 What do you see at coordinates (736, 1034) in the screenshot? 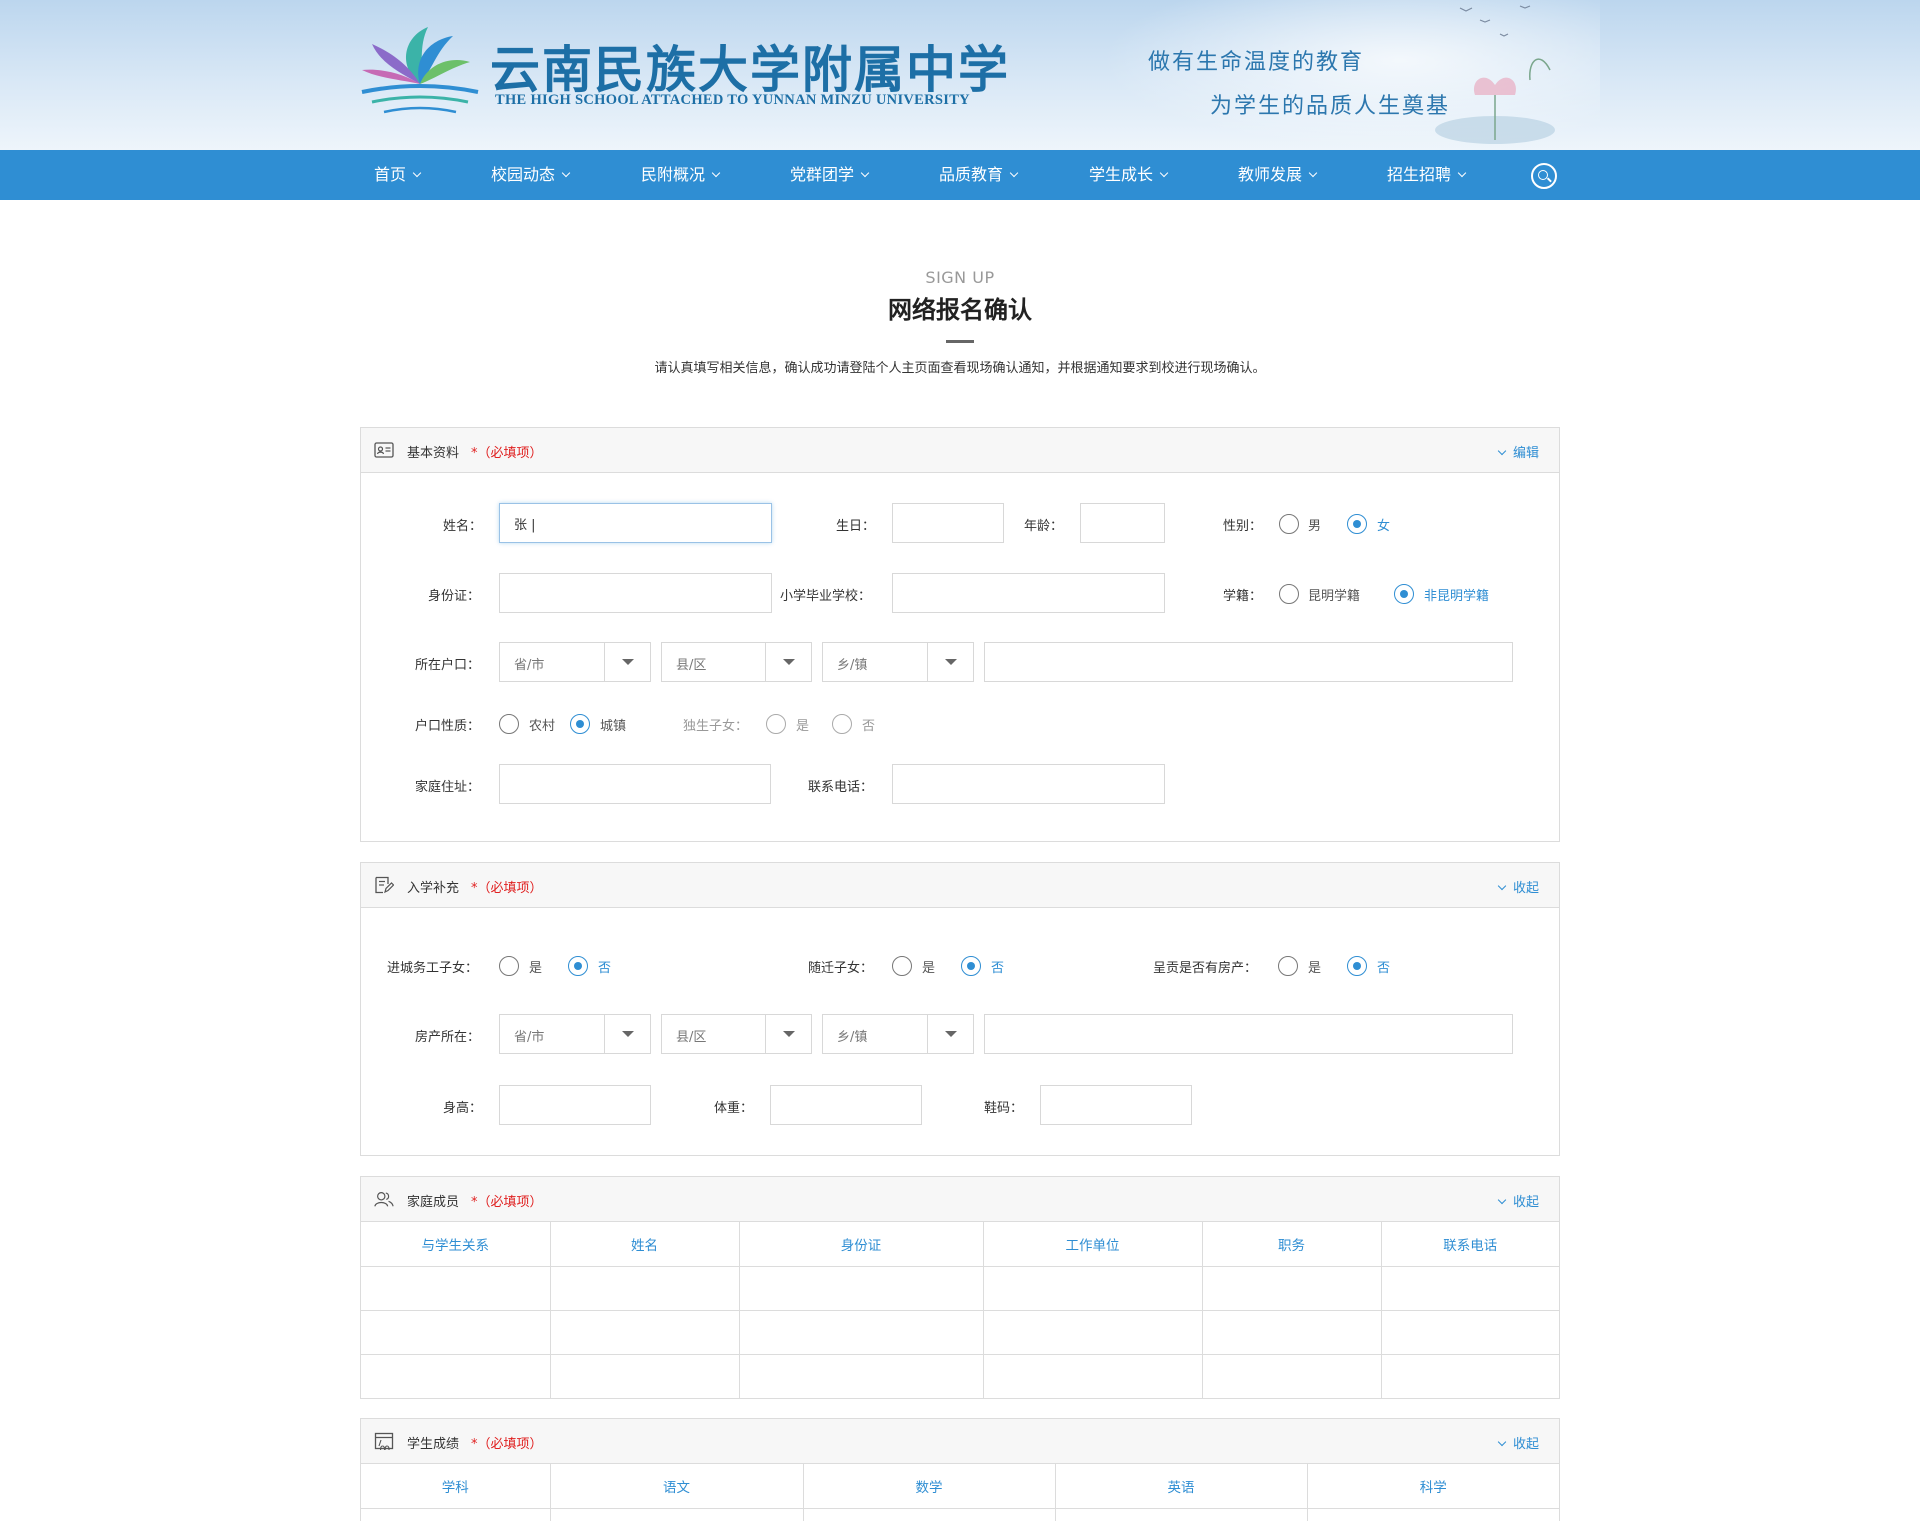
I see `property-county-select: 县/区` at bounding box center [736, 1034].